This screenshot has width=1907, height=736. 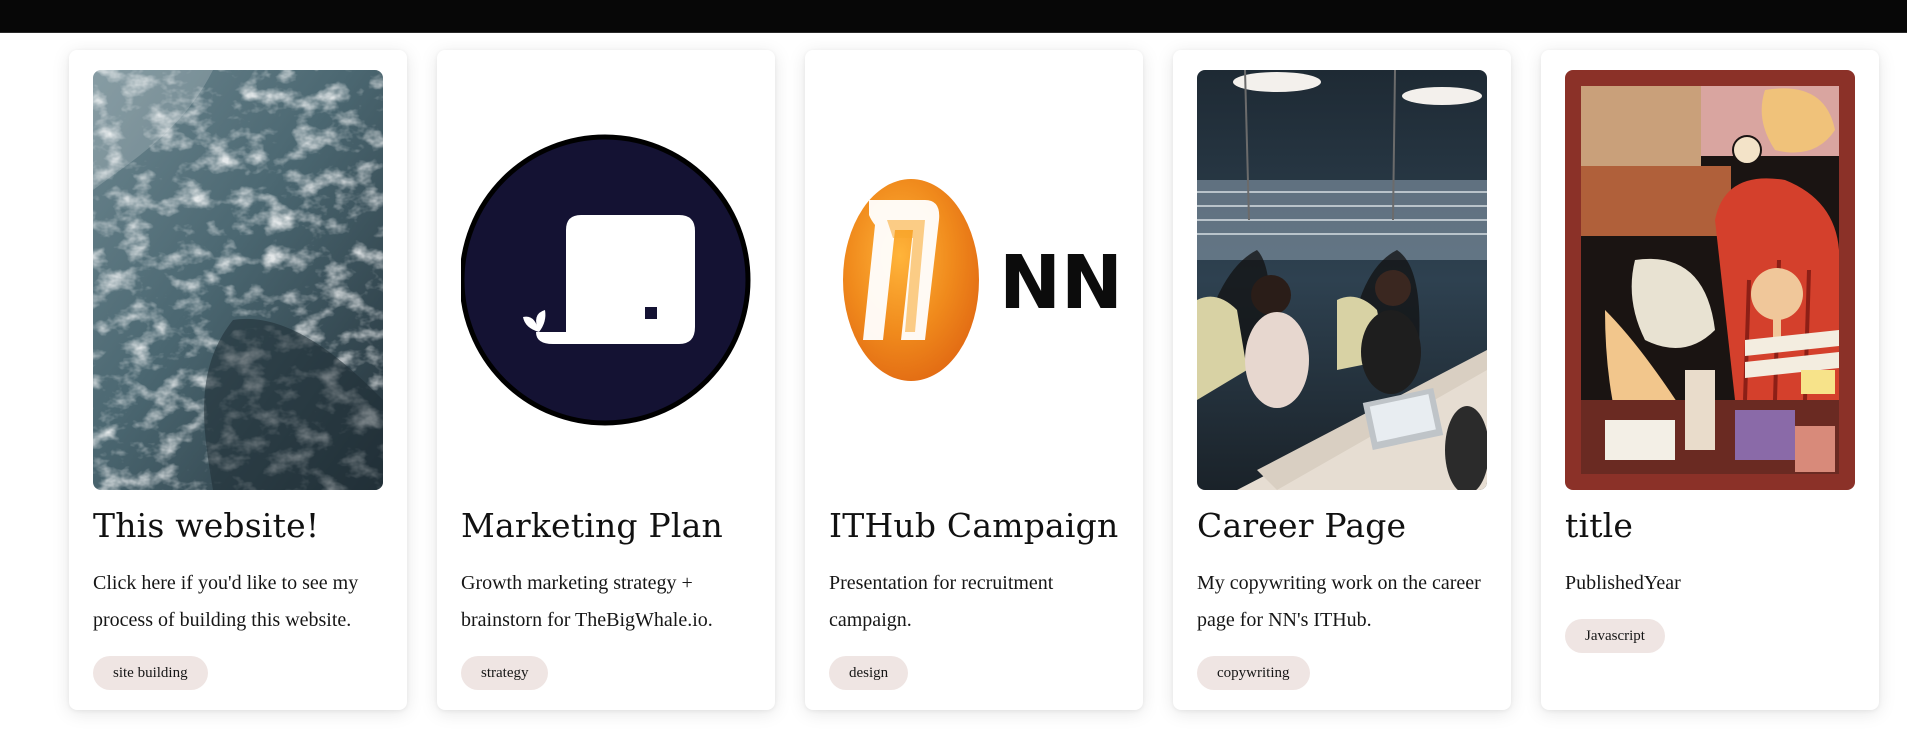 What do you see at coordinates (1710, 280) in the screenshot?
I see `collage-illustration-image` at bounding box center [1710, 280].